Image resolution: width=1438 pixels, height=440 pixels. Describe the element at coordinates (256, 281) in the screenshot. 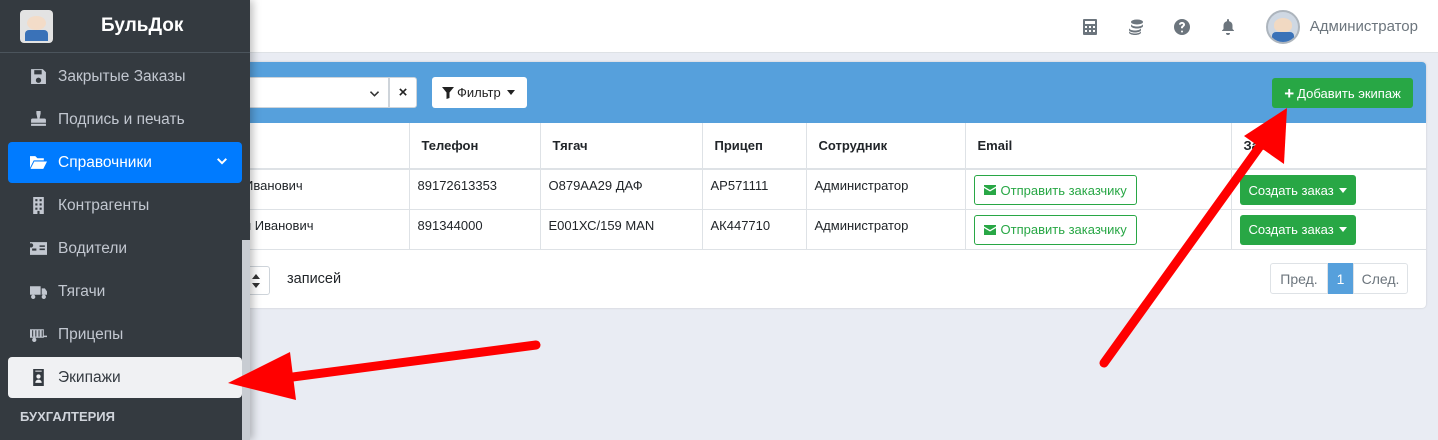

I see `sort-arrows-icon` at that location.